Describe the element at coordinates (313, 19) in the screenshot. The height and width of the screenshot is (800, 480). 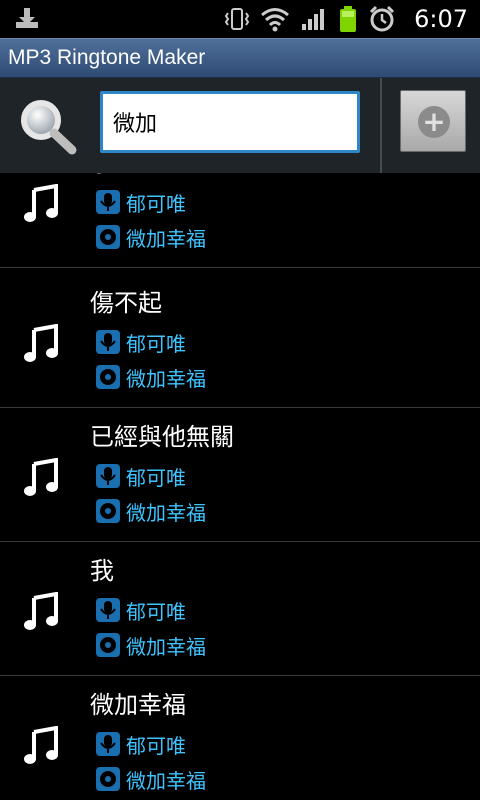
I see `signal-icon` at that location.